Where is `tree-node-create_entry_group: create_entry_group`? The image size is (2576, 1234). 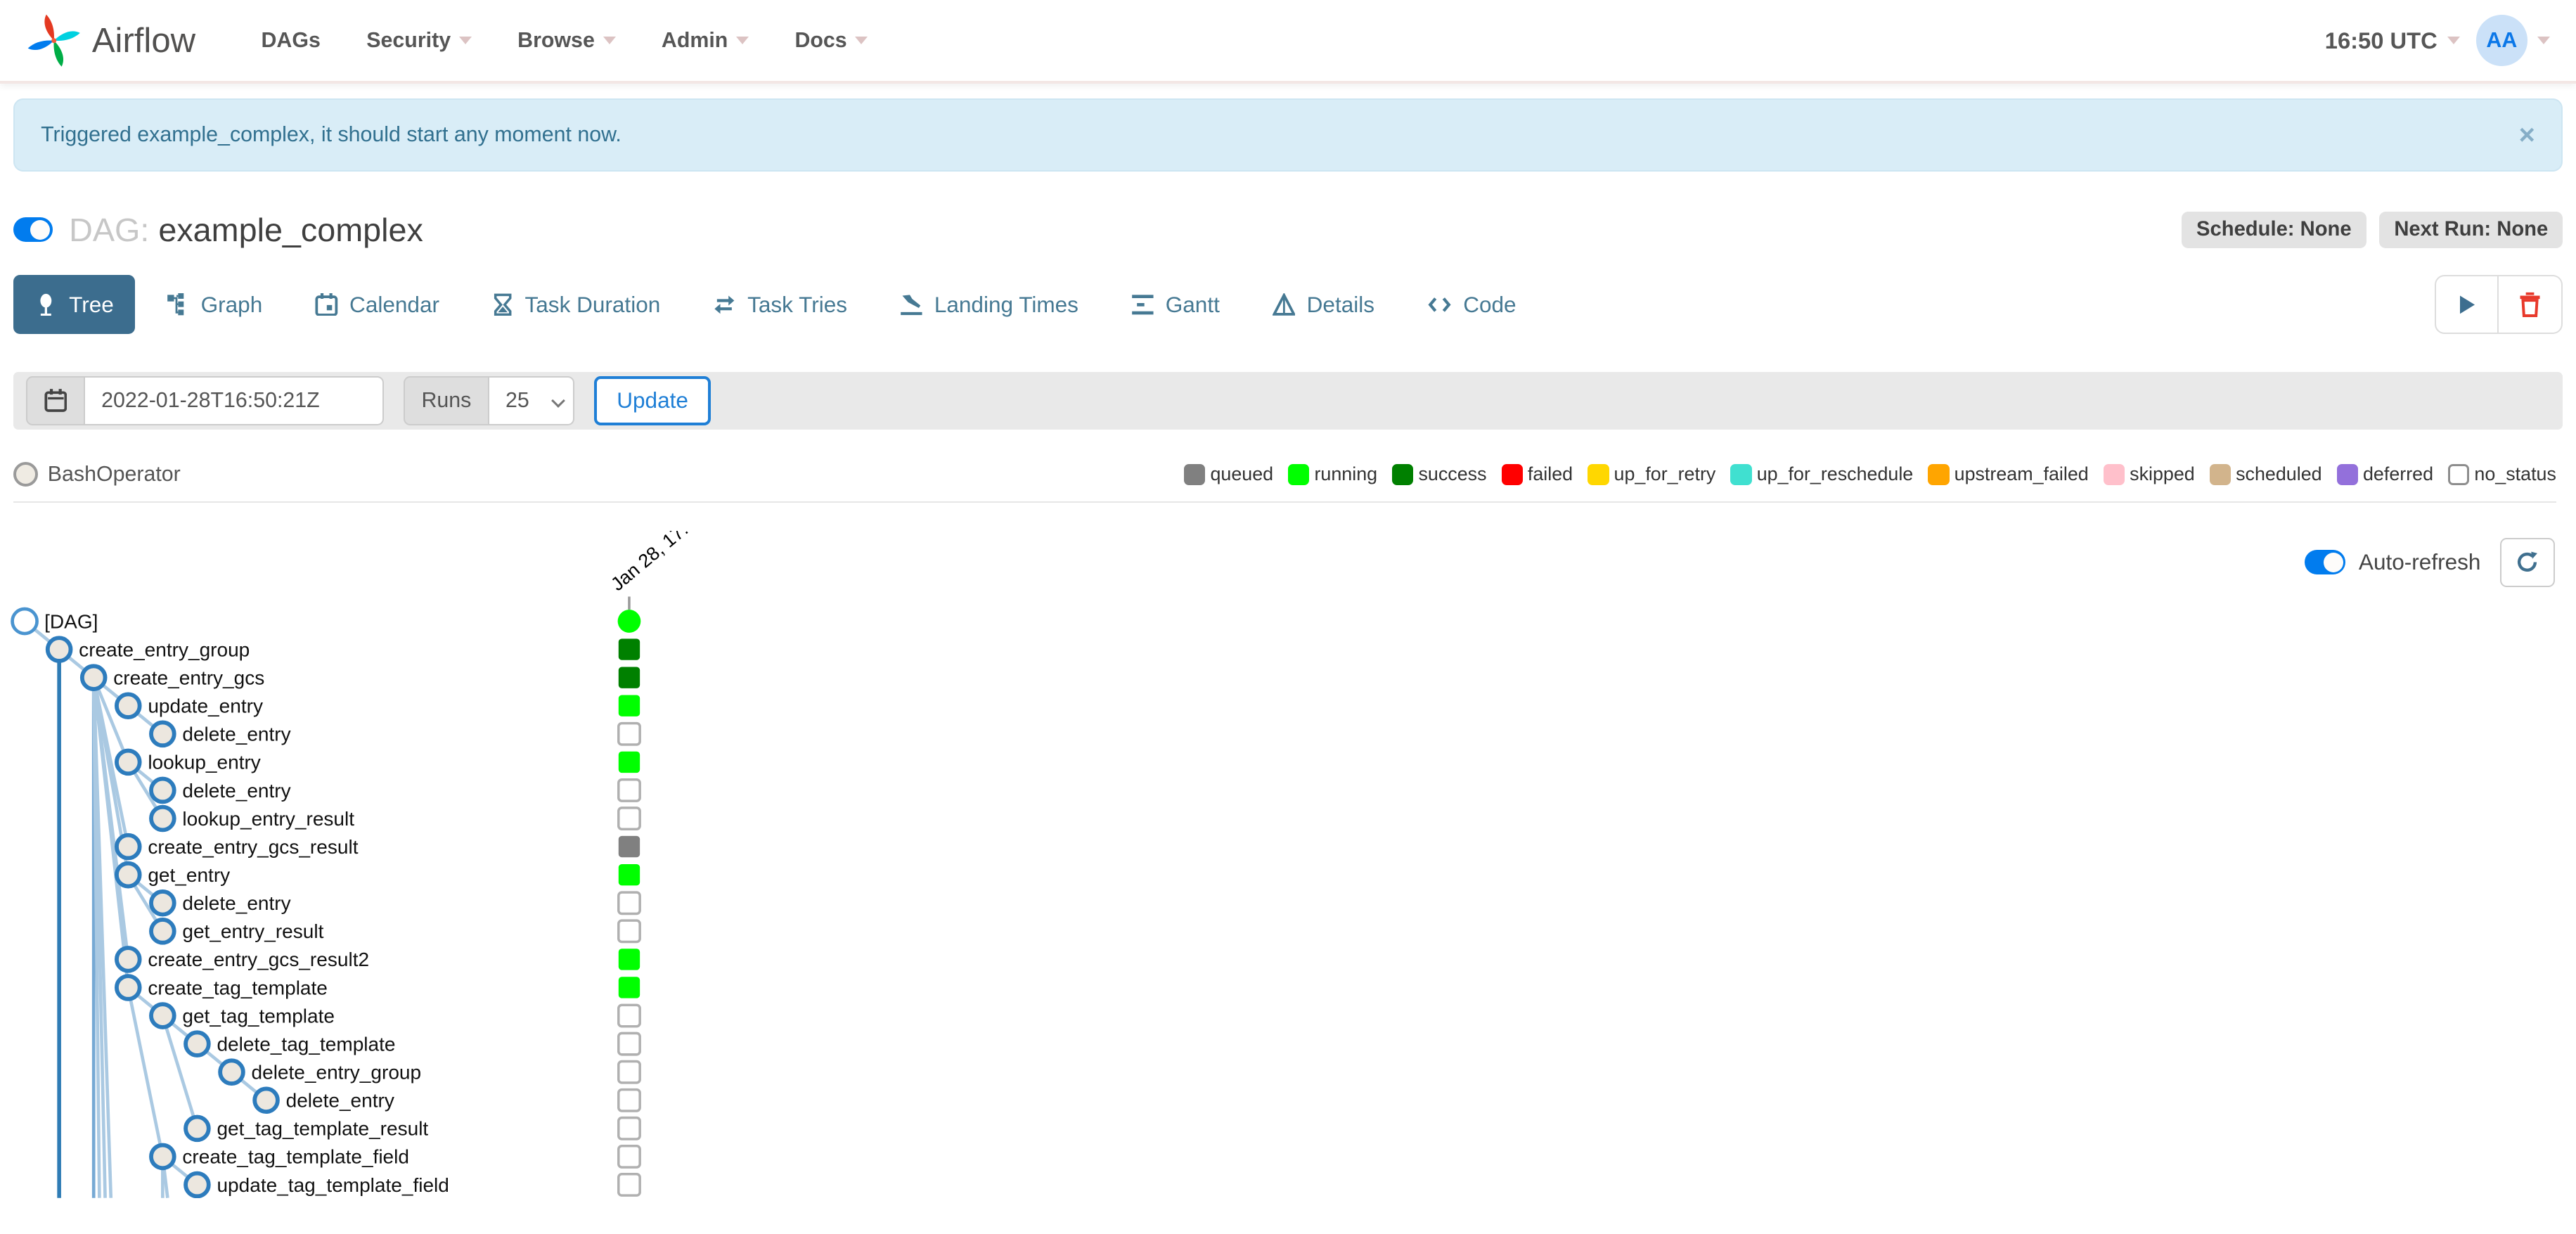 tree-node-create_entry_group: create_entry_group is located at coordinates (147, 650).